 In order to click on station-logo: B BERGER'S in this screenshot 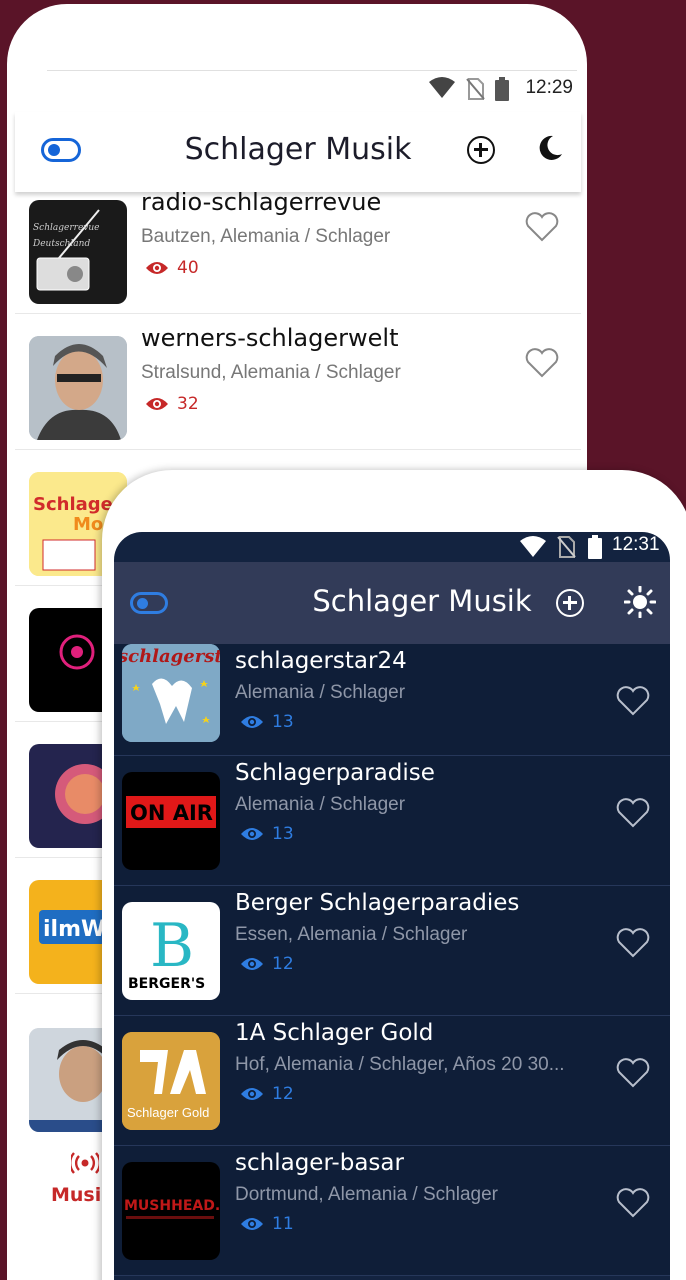, I will do `click(171, 951)`.